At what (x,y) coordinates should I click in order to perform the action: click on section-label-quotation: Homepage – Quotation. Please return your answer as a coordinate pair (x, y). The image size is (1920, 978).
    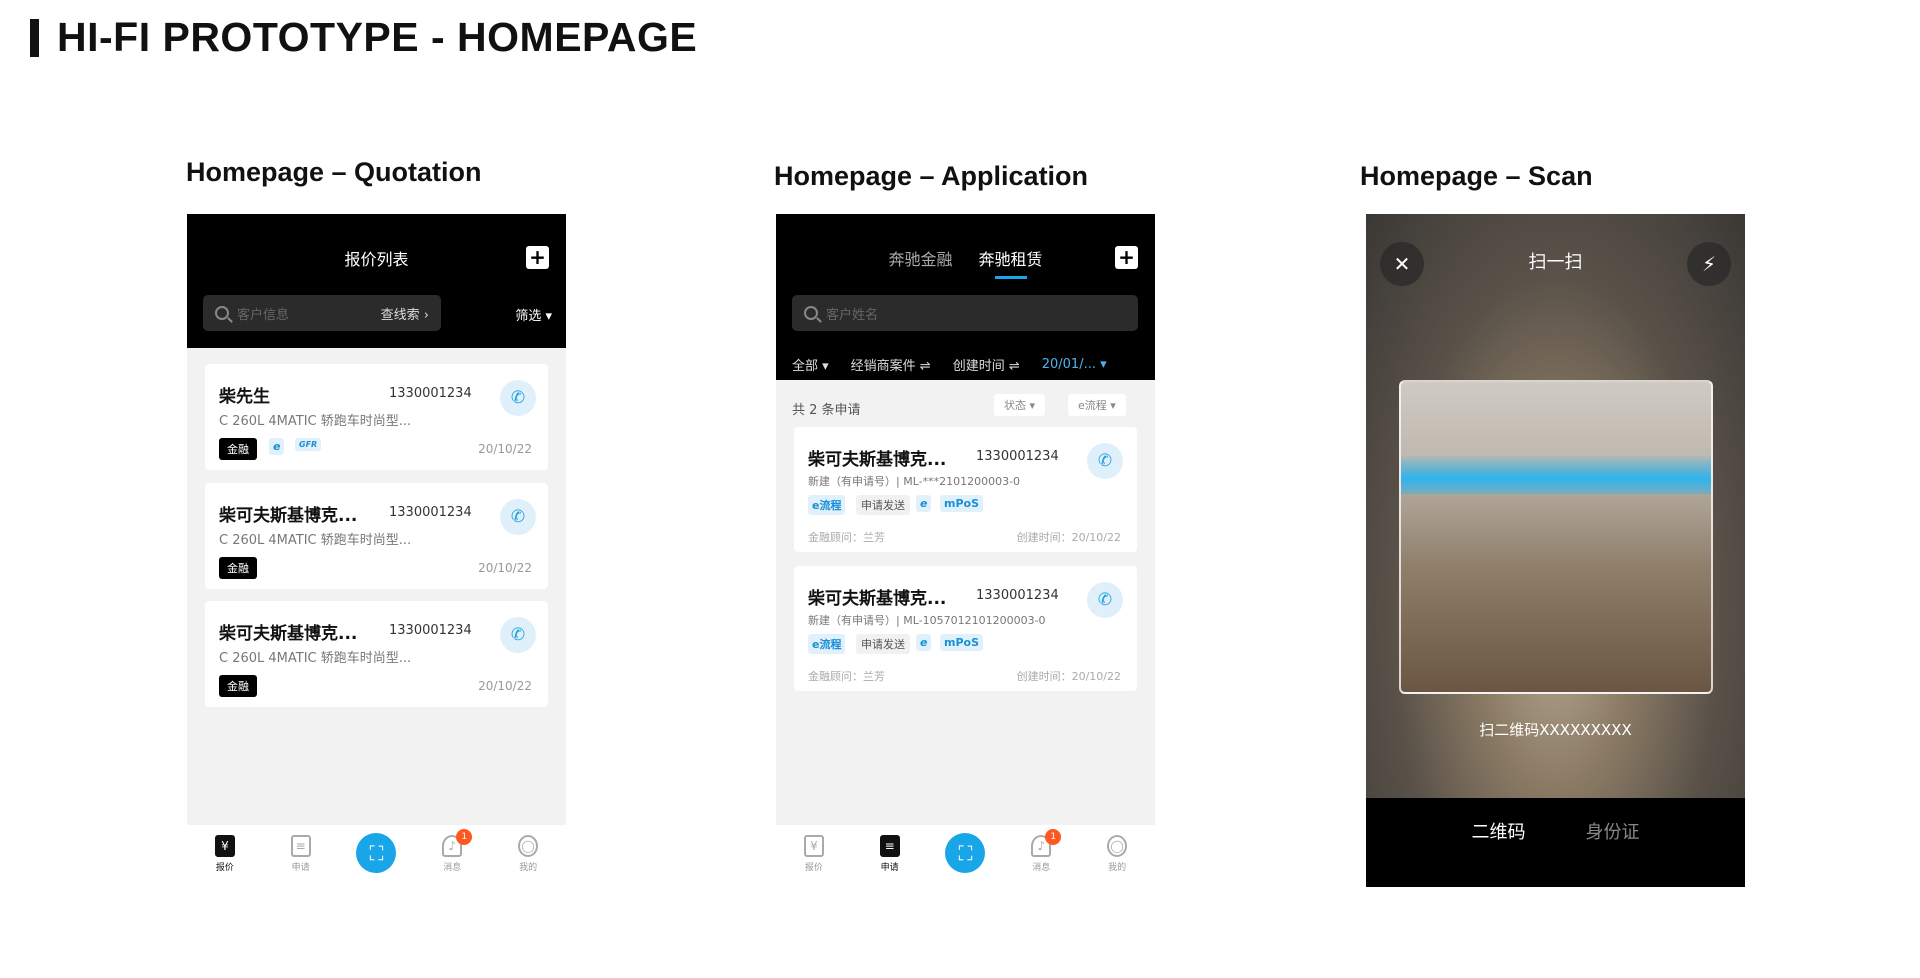
    Looking at the image, I should click on (334, 172).